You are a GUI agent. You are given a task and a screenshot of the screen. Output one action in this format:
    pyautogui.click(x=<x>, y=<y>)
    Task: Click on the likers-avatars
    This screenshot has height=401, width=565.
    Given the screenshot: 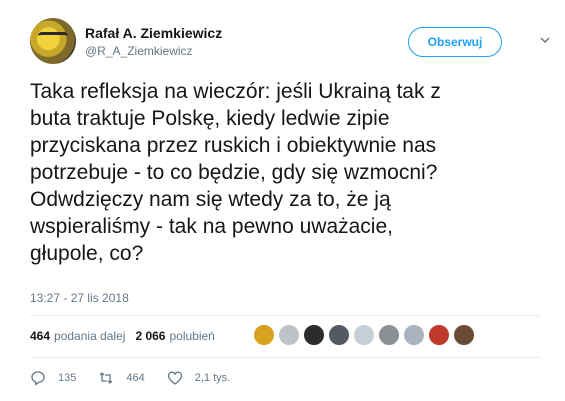 What is the action you would take?
    pyautogui.click(x=364, y=335)
    